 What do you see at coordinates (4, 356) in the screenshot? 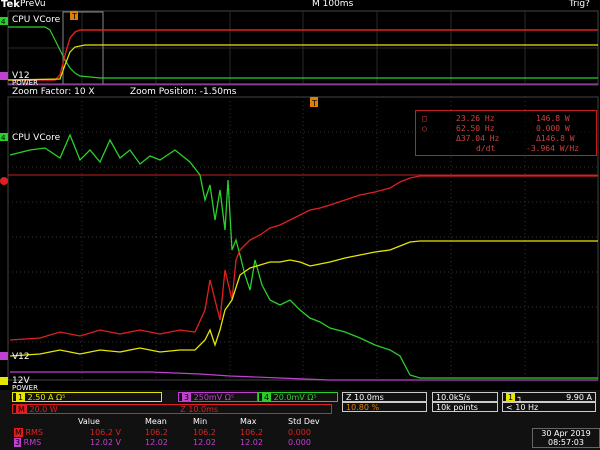
I see `ch2-zoom-marker` at bounding box center [4, 356].